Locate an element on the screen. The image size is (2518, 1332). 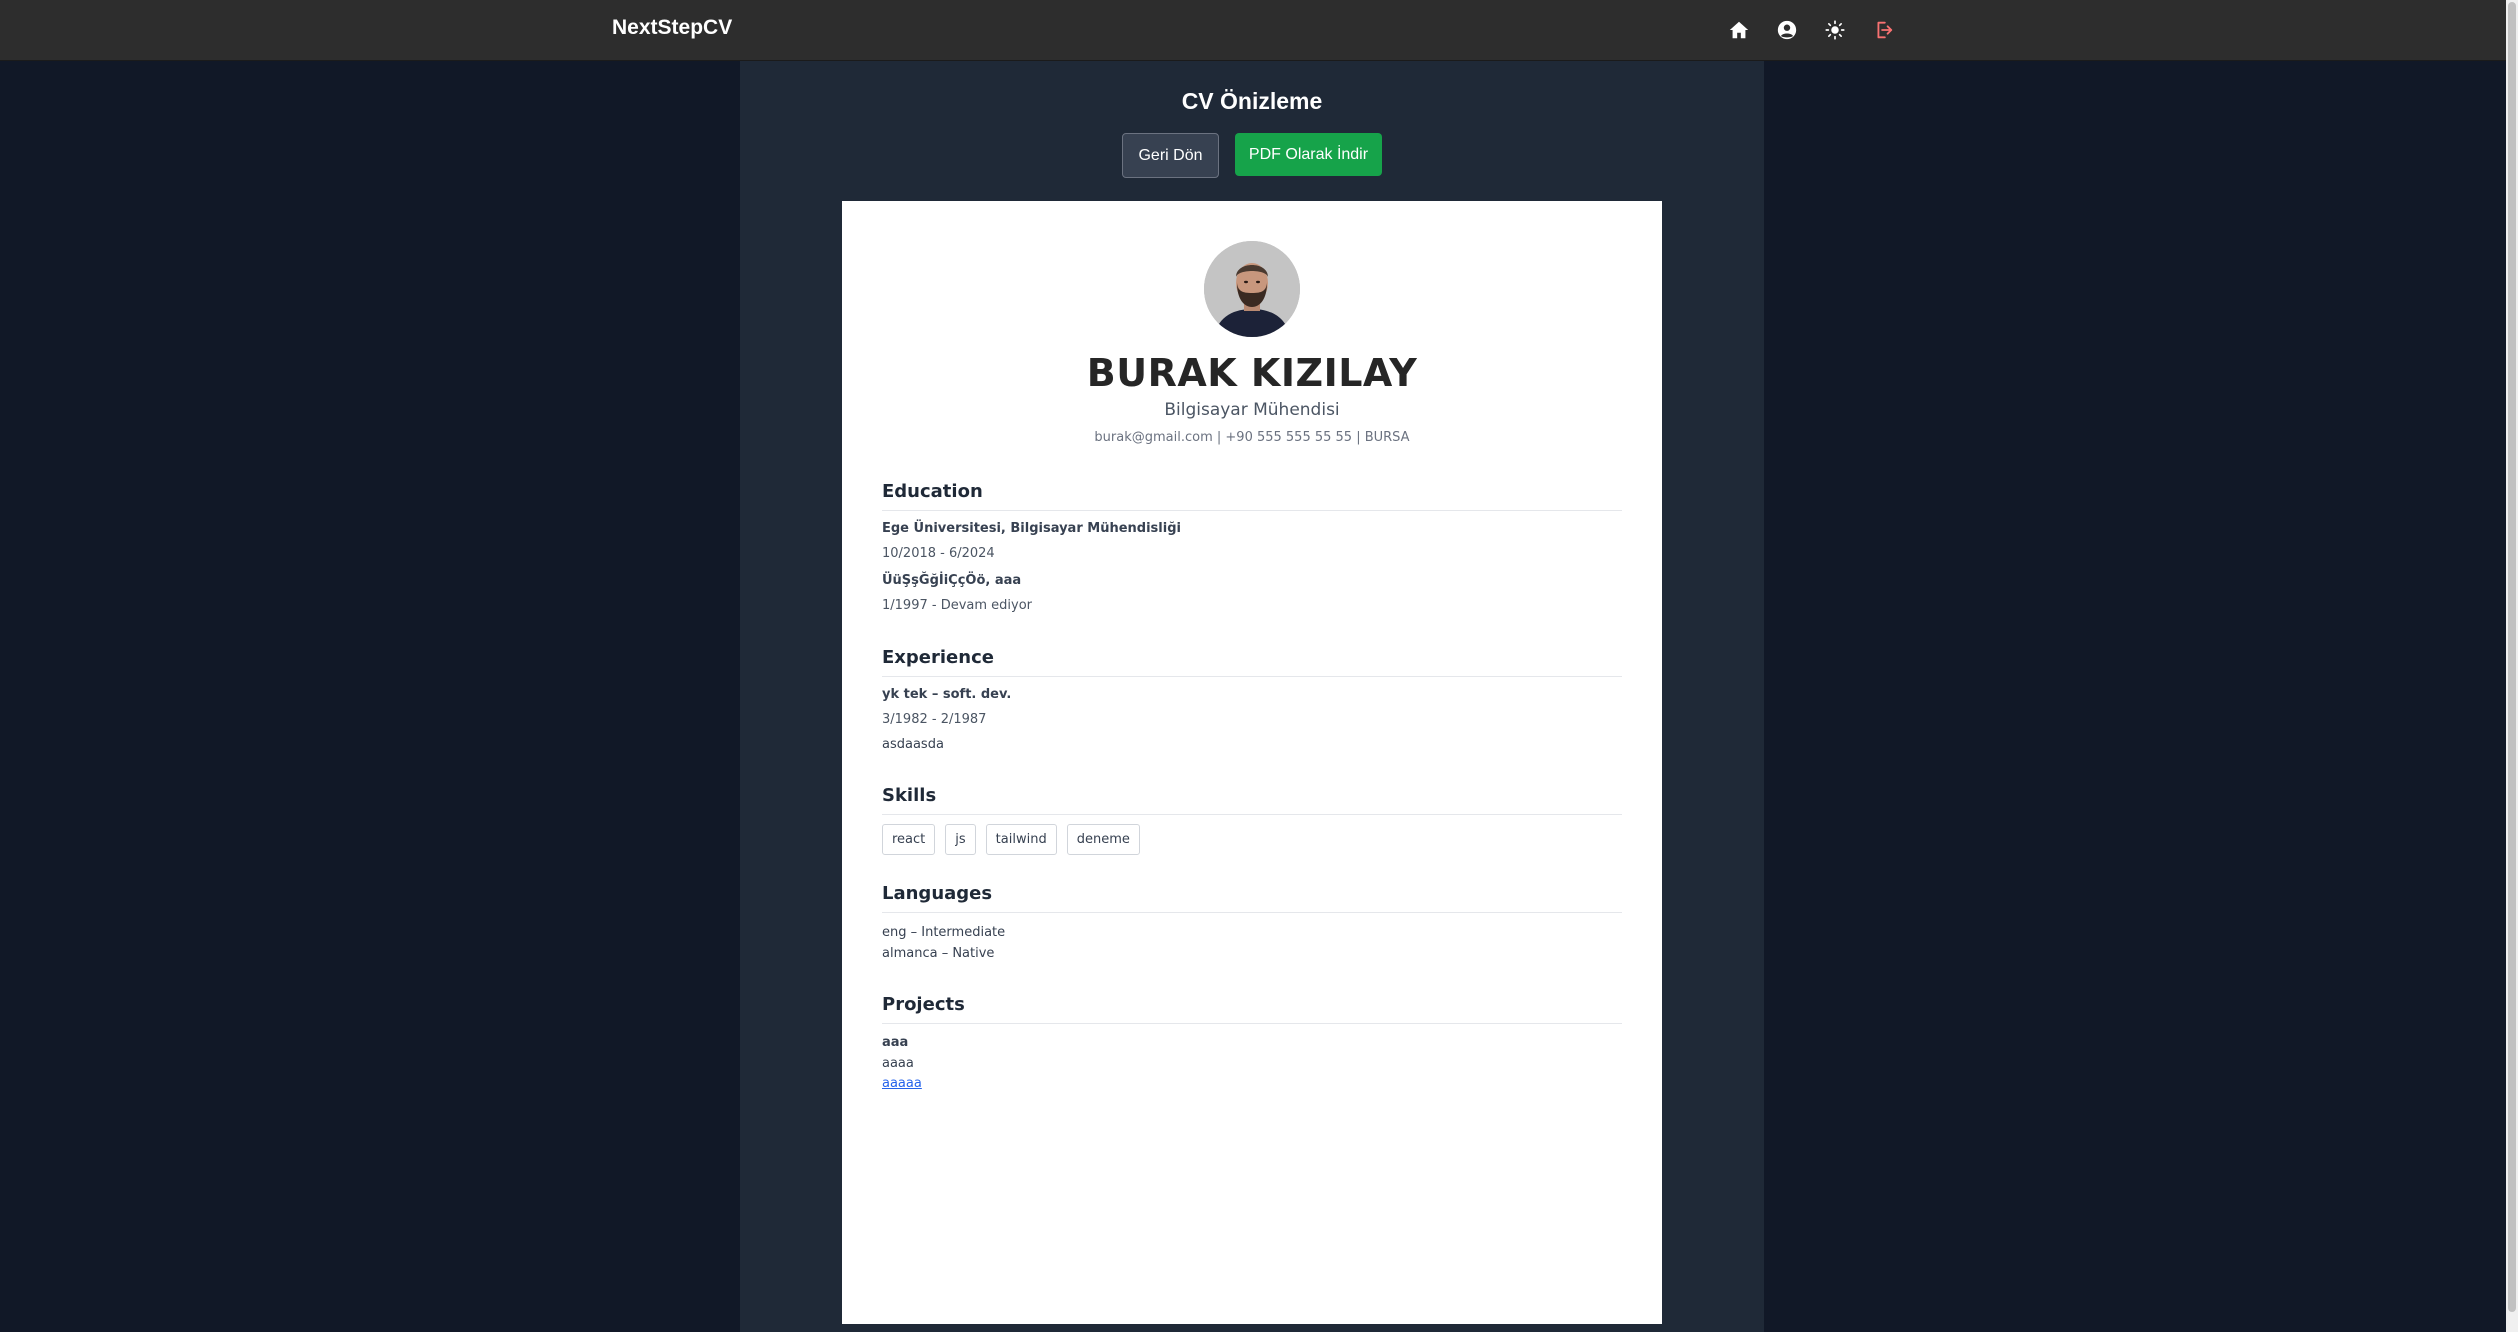
cv-name: BURAK KIZILAY is located at coordinates (1252, 373).